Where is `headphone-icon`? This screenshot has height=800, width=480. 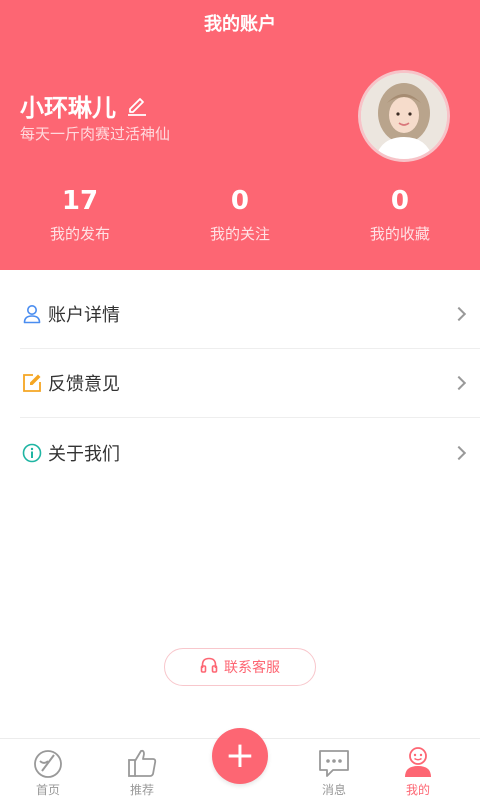 headphone-icon is located at coordinates (212, 667).